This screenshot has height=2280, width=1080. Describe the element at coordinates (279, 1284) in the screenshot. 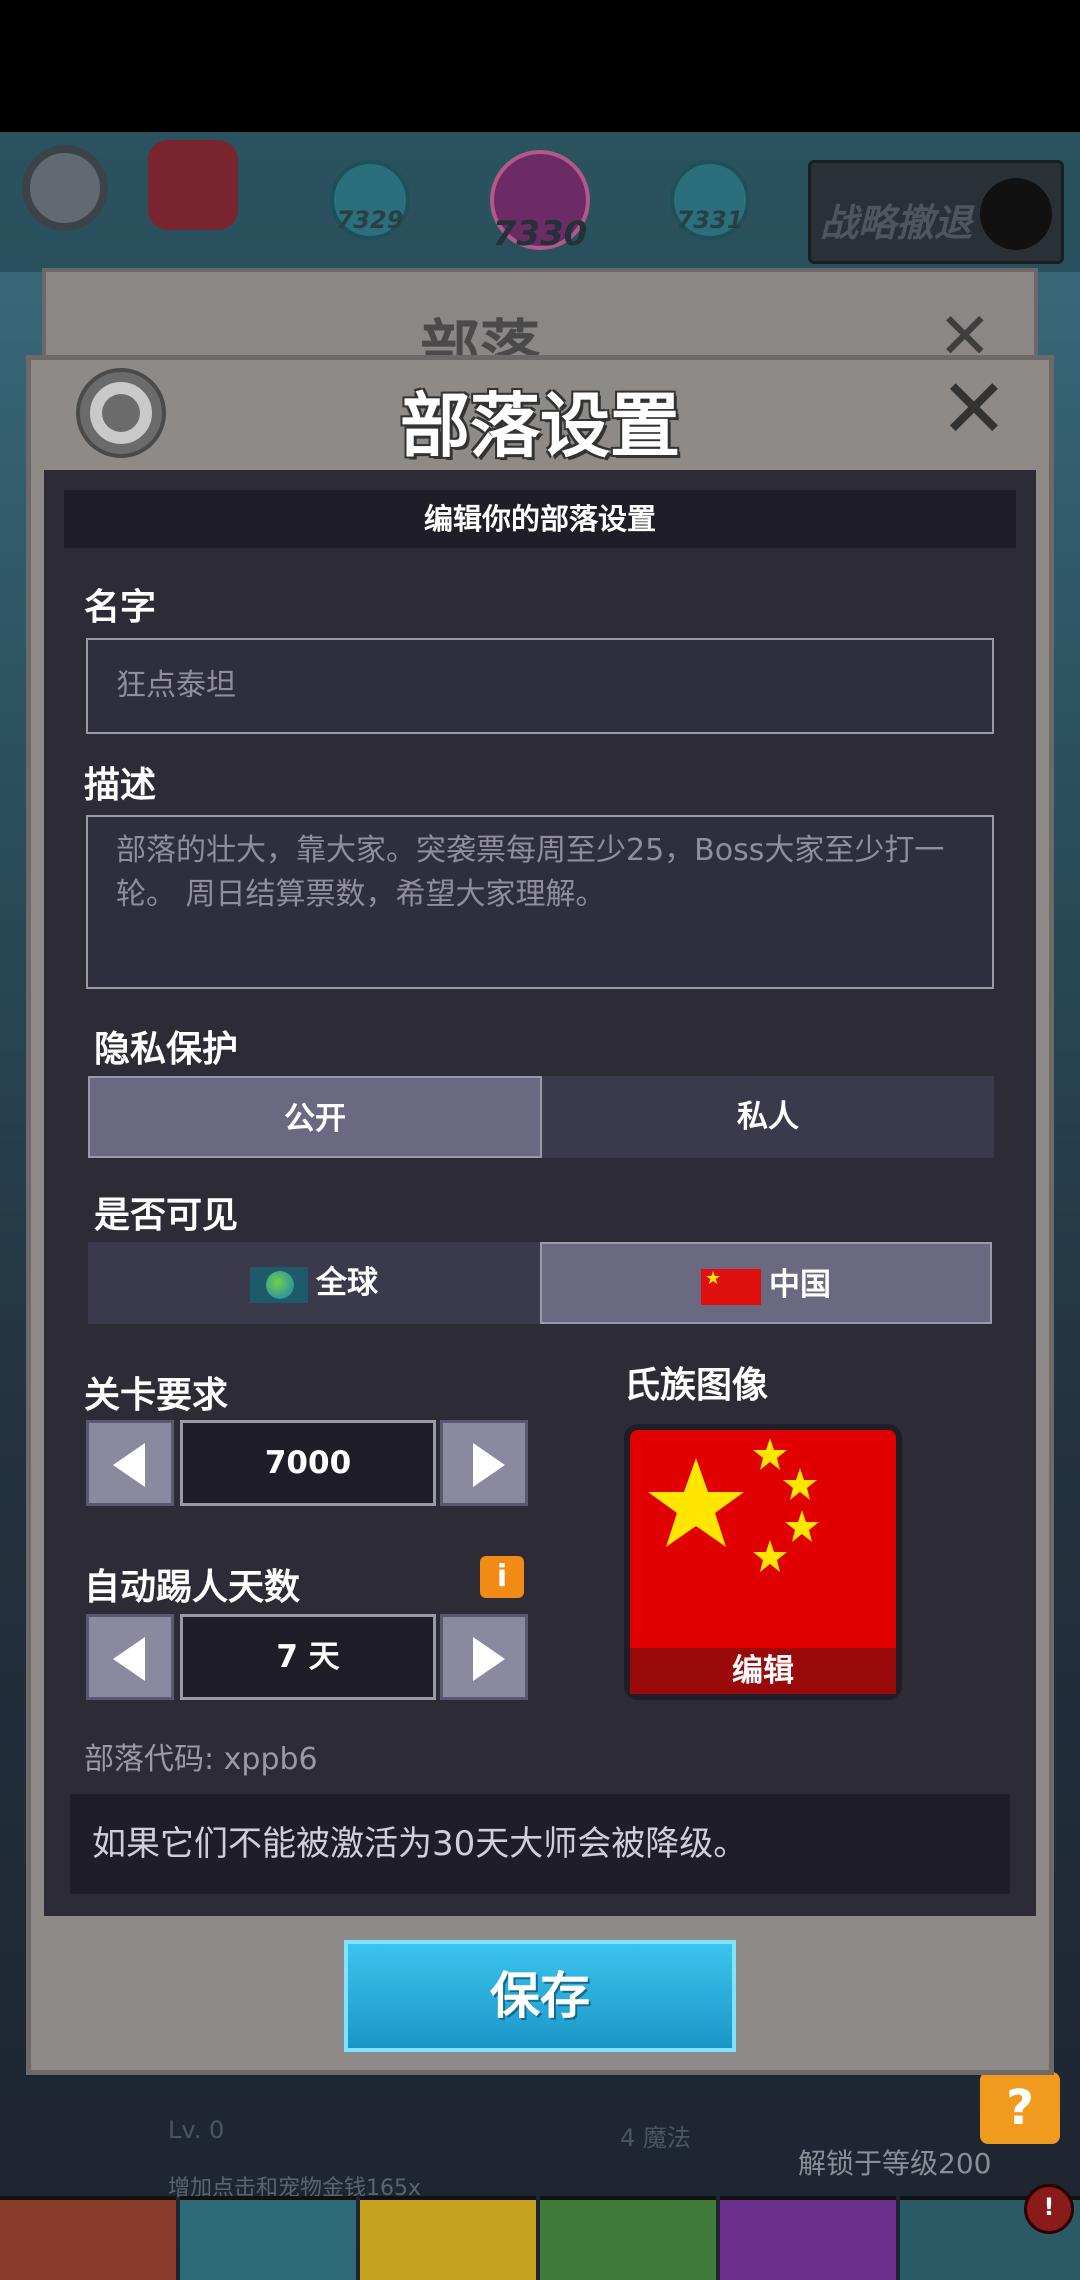

I see `globe-icon` at that location.